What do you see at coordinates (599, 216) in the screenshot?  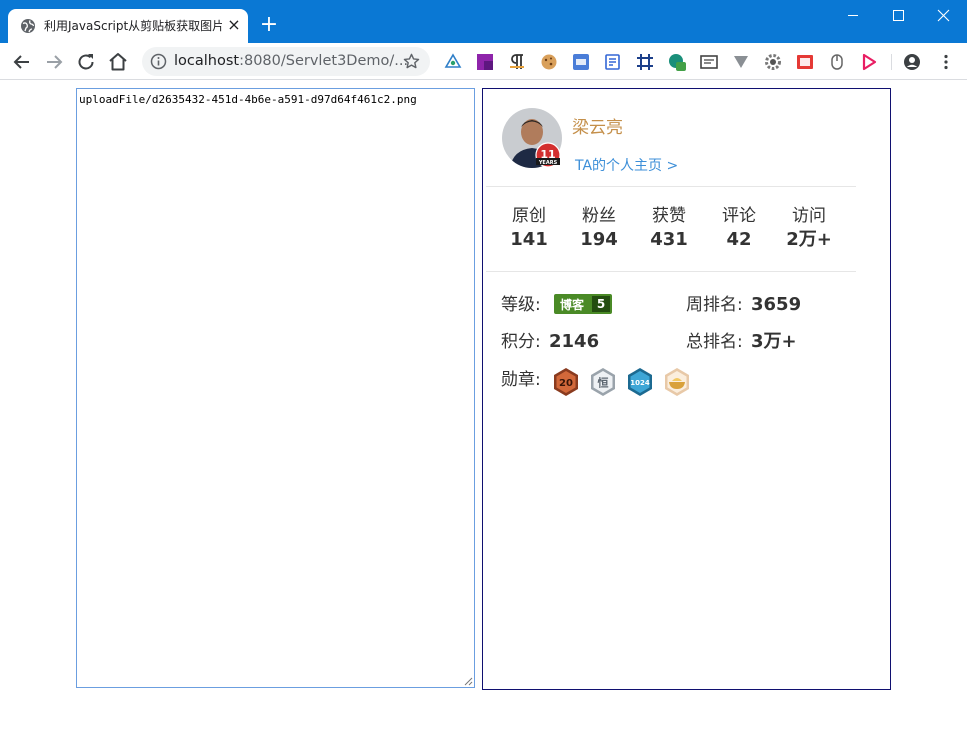 I see `stat-label: 粉丝` at bounding box center [599, 216].